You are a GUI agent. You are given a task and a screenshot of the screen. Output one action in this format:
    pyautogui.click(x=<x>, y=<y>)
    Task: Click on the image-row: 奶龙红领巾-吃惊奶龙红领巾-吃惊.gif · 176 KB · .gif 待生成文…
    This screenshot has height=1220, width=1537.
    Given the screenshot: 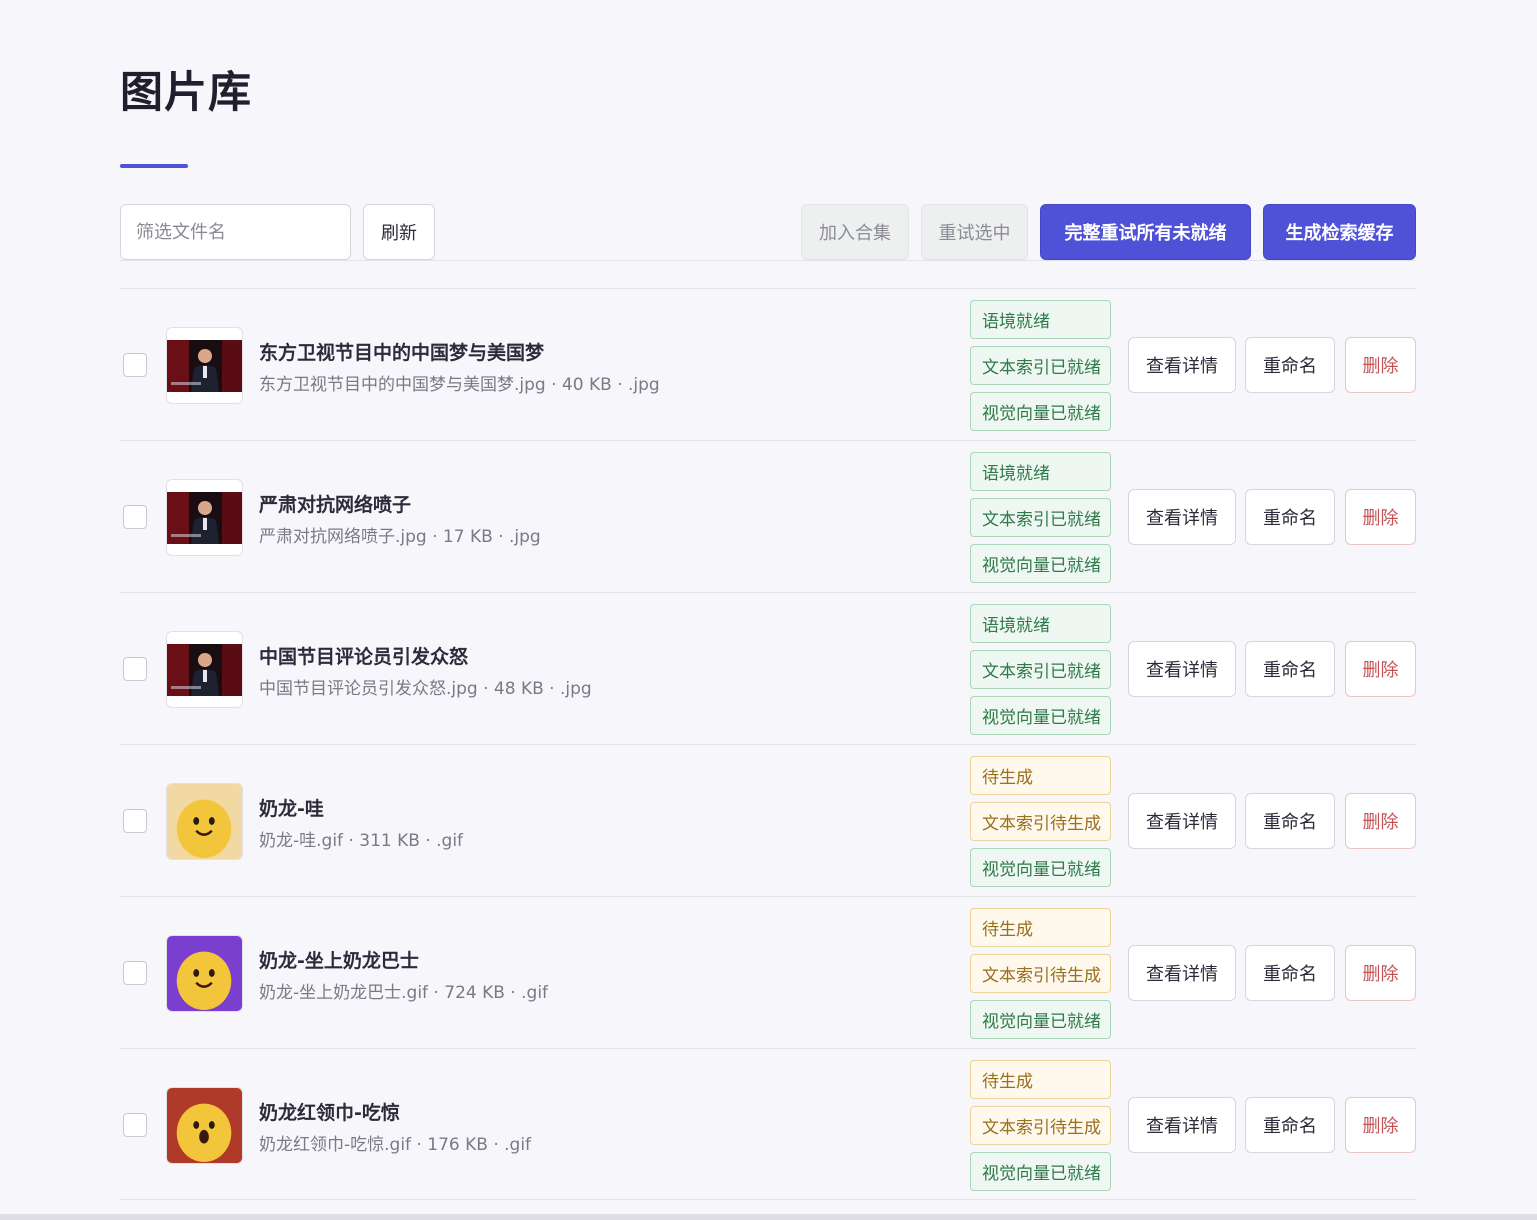 What is the action you would take?
    pyautogui.click(x=768, y=1124)
    